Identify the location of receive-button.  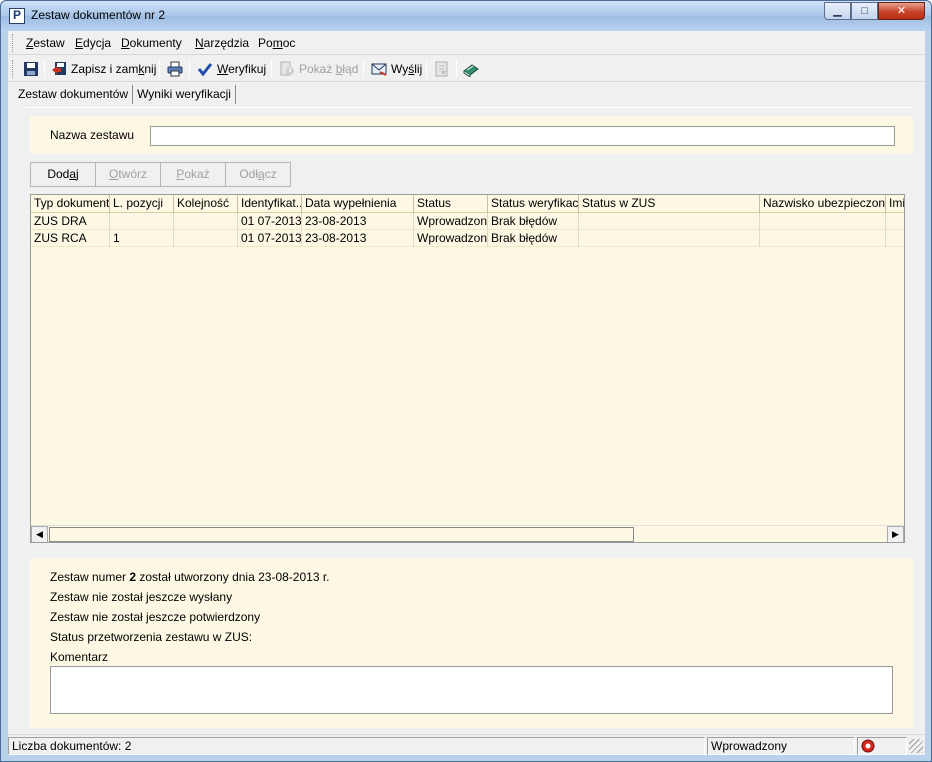
(442, 69).